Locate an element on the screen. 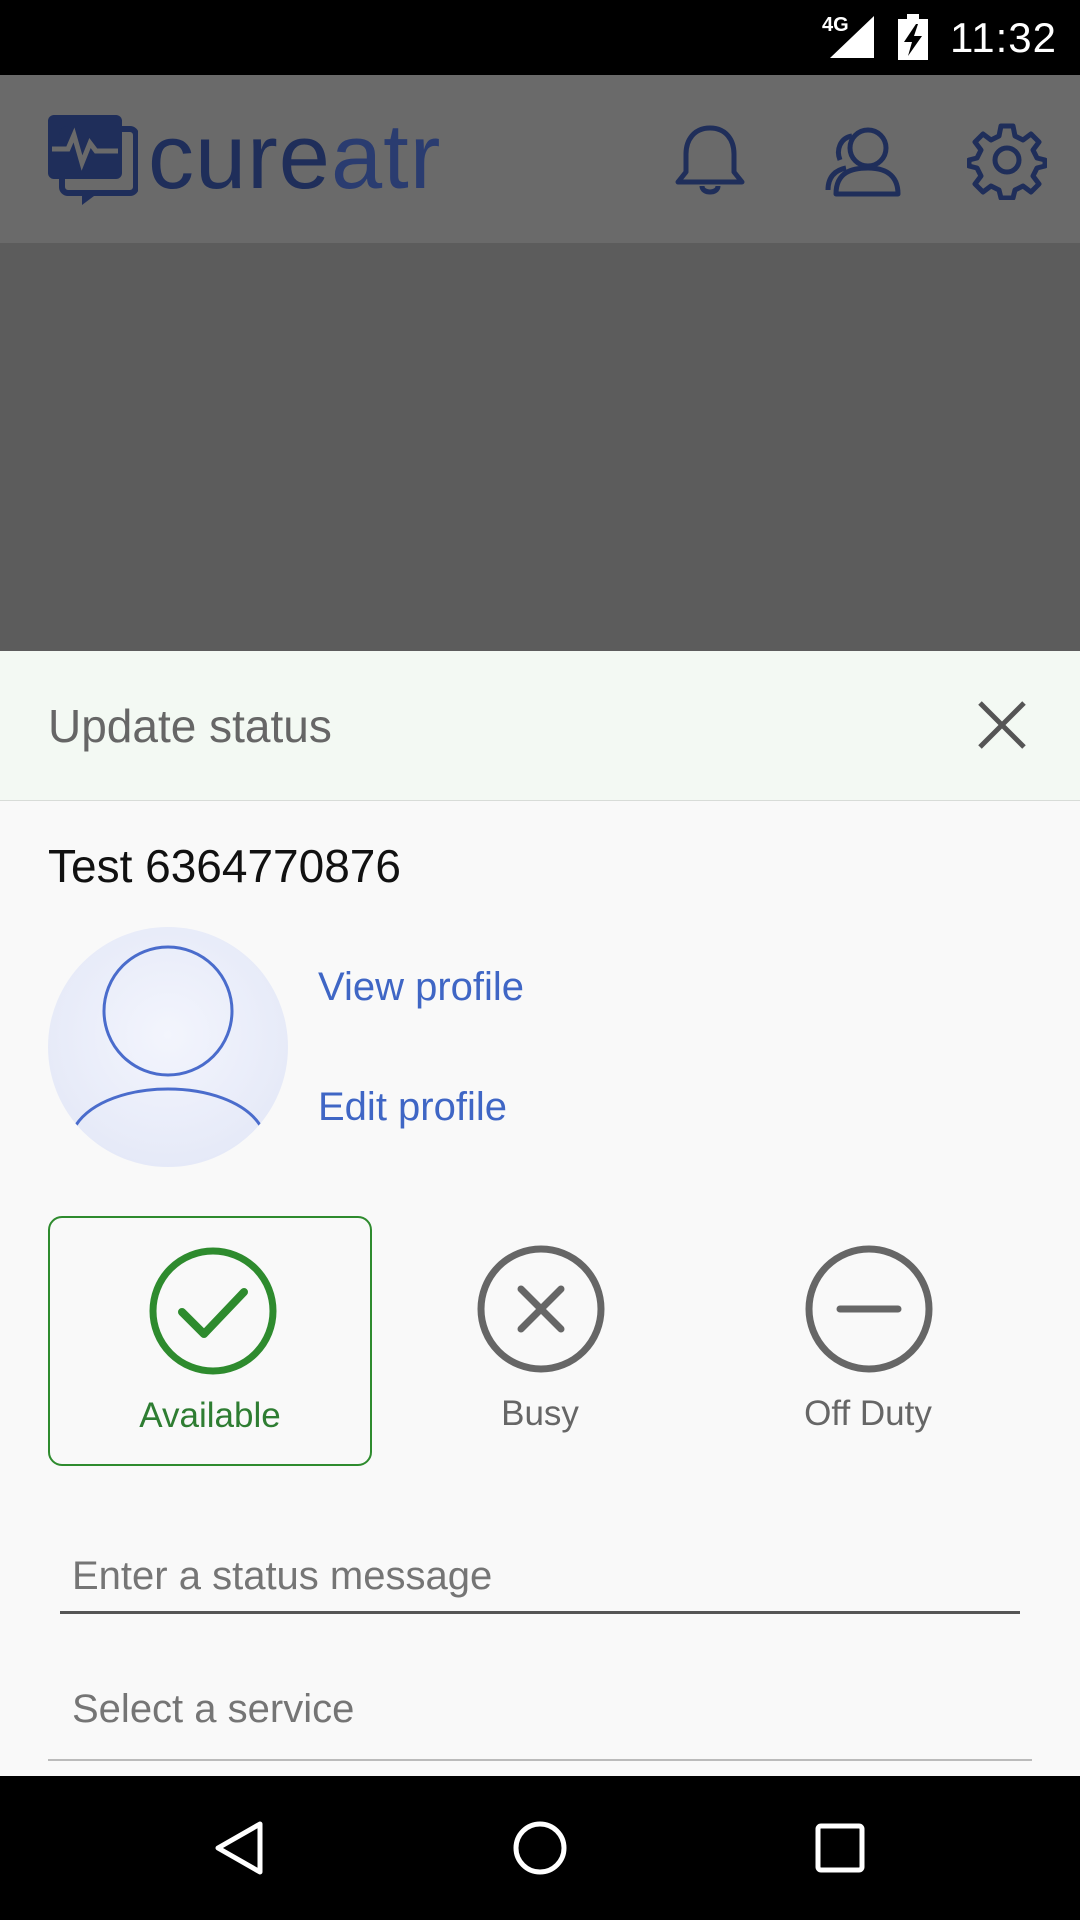 The image size is (1080, 1920). check-circle-icon is located at coordinates (213, 1311).